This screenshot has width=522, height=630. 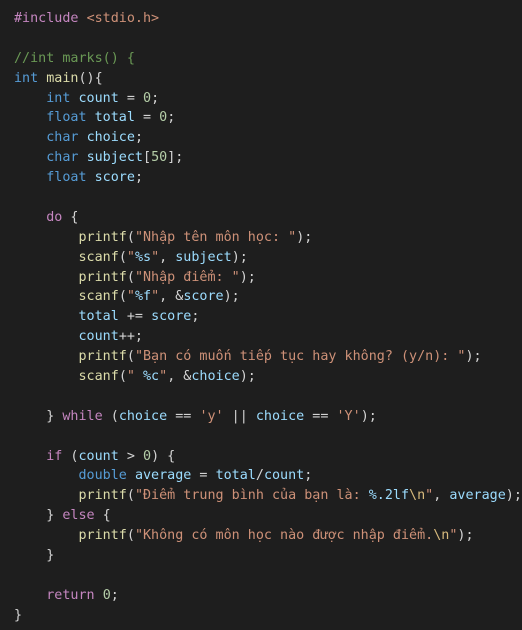 I want to click on code-token: >, so click(x=130, y=456).